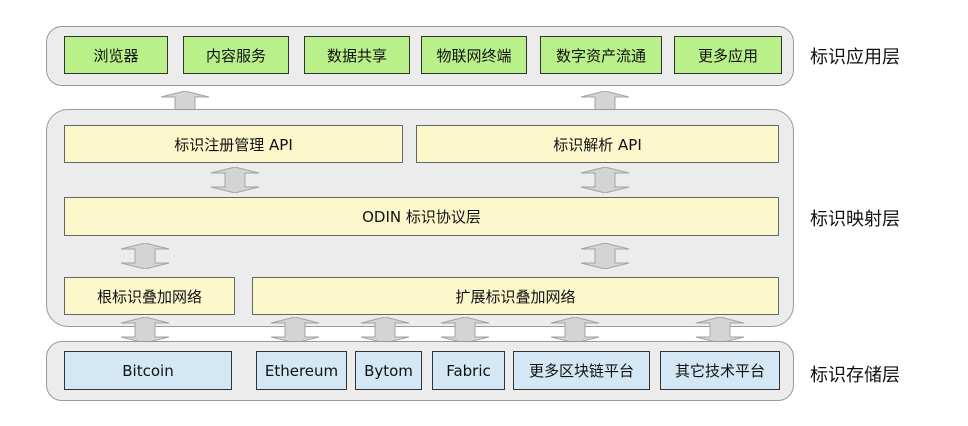 Image resolution: width=968 pixels, height=426 pixels. Describe the element at coordinates (388, 370) in the screenshot. I see `storage-item-bytom: Bytom` at that location.